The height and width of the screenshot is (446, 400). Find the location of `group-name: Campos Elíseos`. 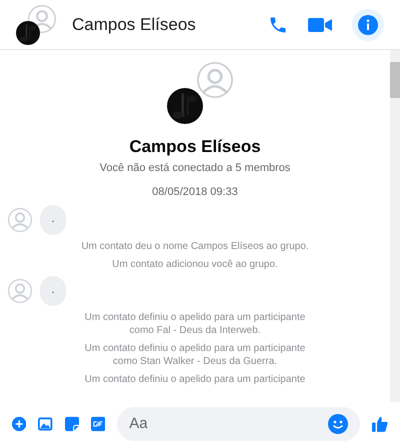

group-name: Campos Elíseos is located at coordinates (195, 147).